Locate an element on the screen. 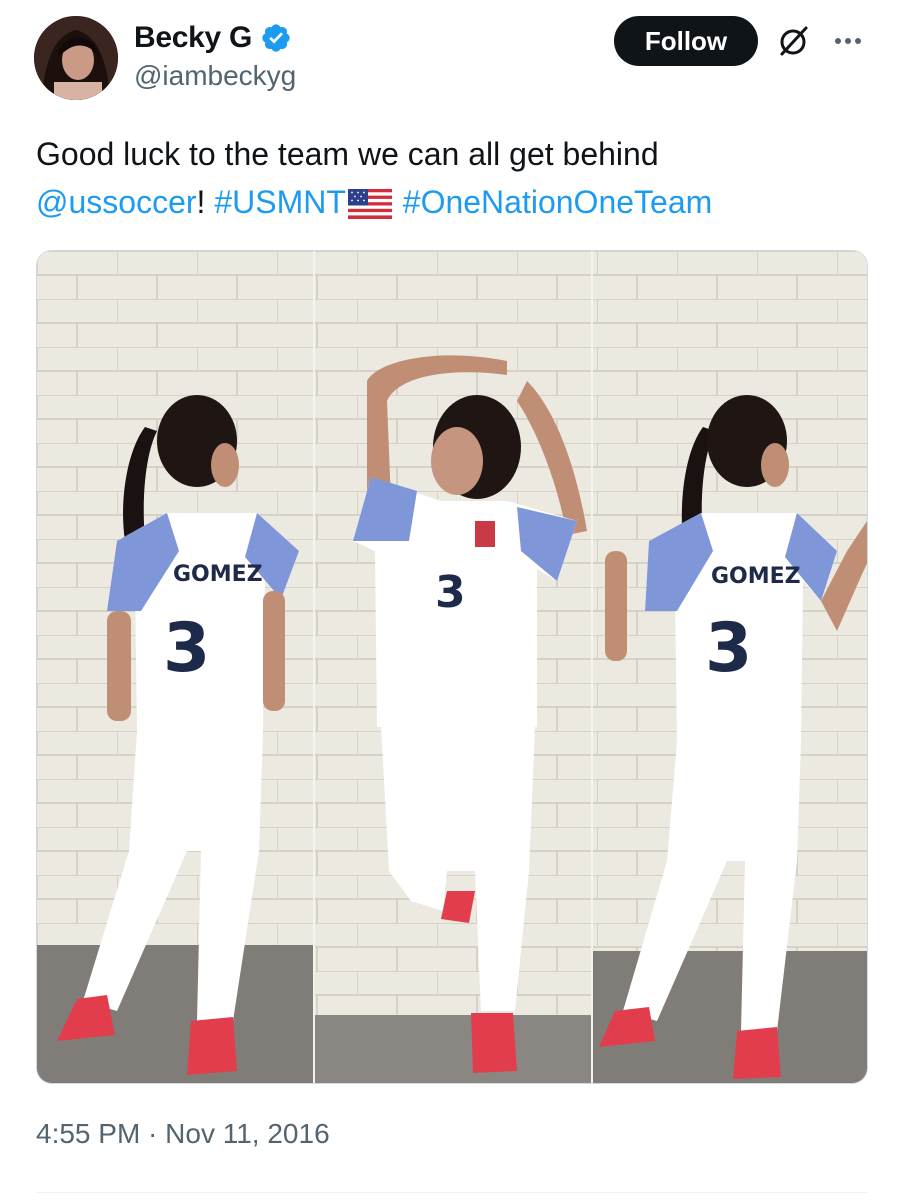 This screenshot has height=1200, width=904. author-name-row: Becky G is located at coordinates (213, 38).